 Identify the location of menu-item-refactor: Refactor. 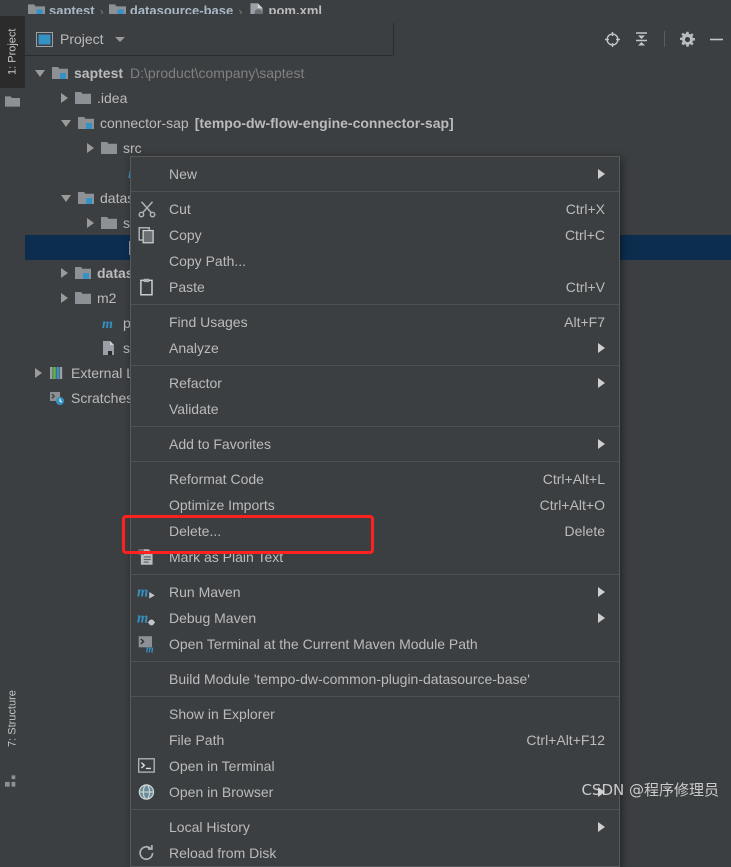
(375, 383).